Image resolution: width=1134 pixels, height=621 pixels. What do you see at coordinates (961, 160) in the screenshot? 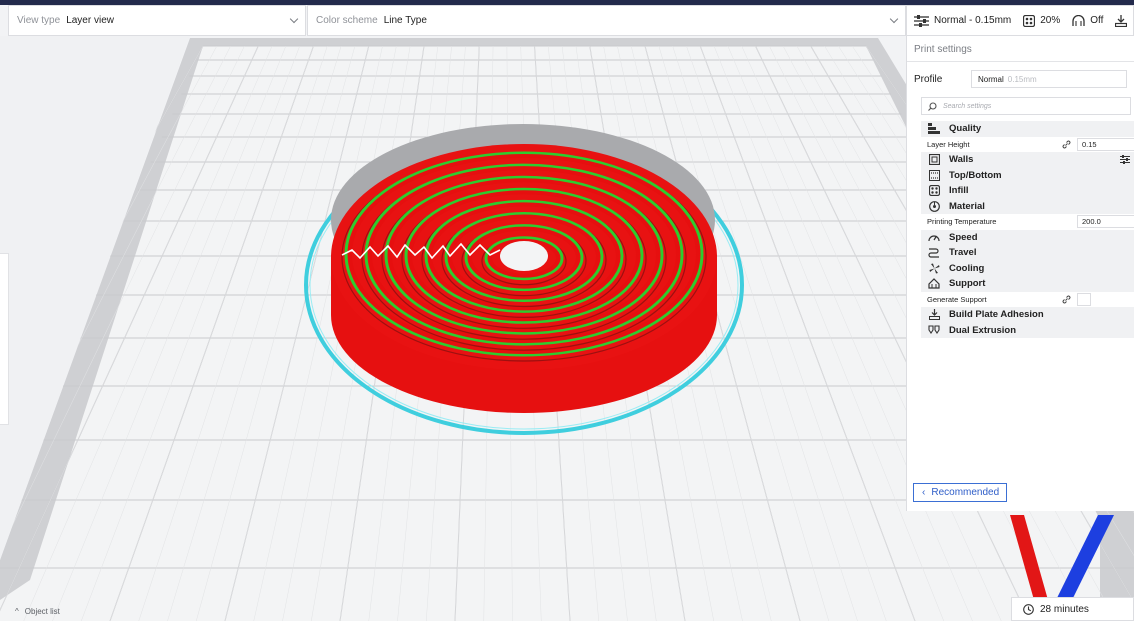
I see `category-label: Walls` at bounding box center [961, 160].